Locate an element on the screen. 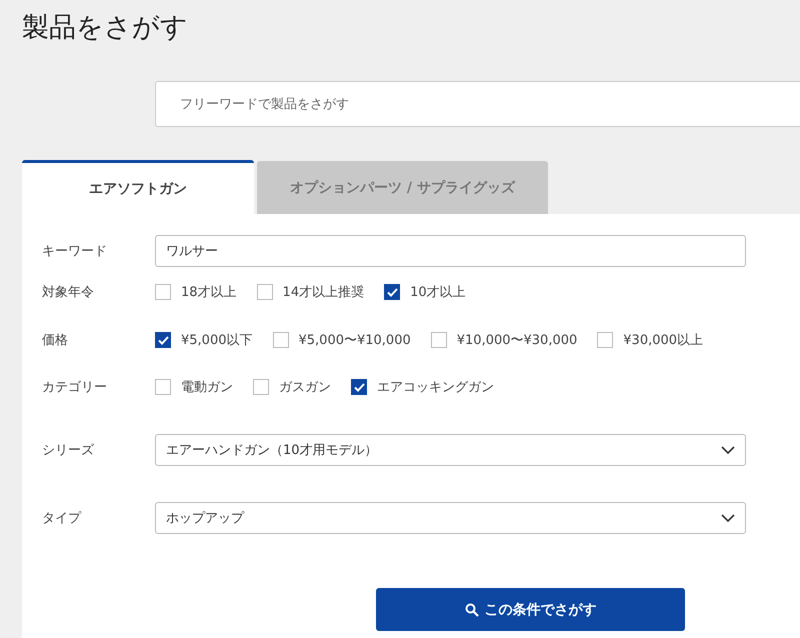  search-button: この条件でさがす is located at coordinates (530, 609).